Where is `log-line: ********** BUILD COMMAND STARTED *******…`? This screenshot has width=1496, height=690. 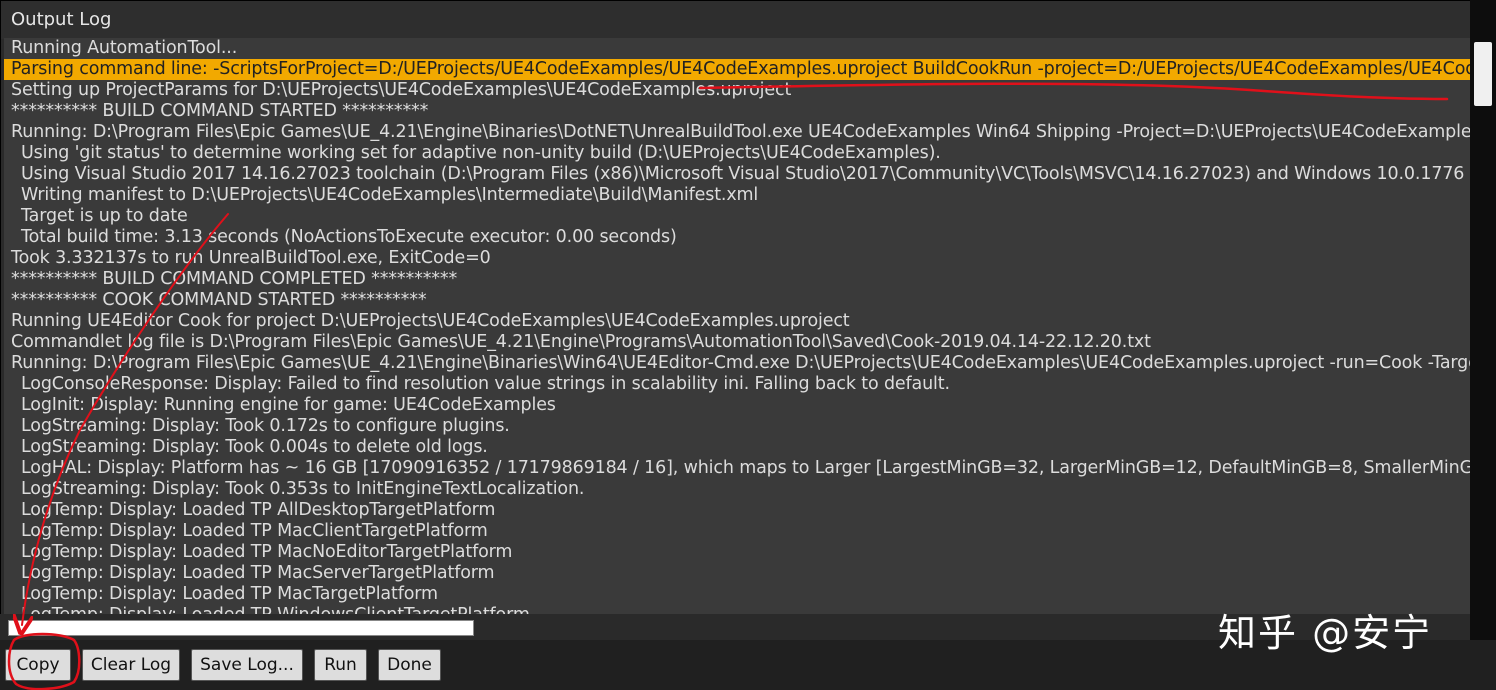
log-line: ********** BUILD COMMAND STARTED *******… is located at coordinates (220, 111).